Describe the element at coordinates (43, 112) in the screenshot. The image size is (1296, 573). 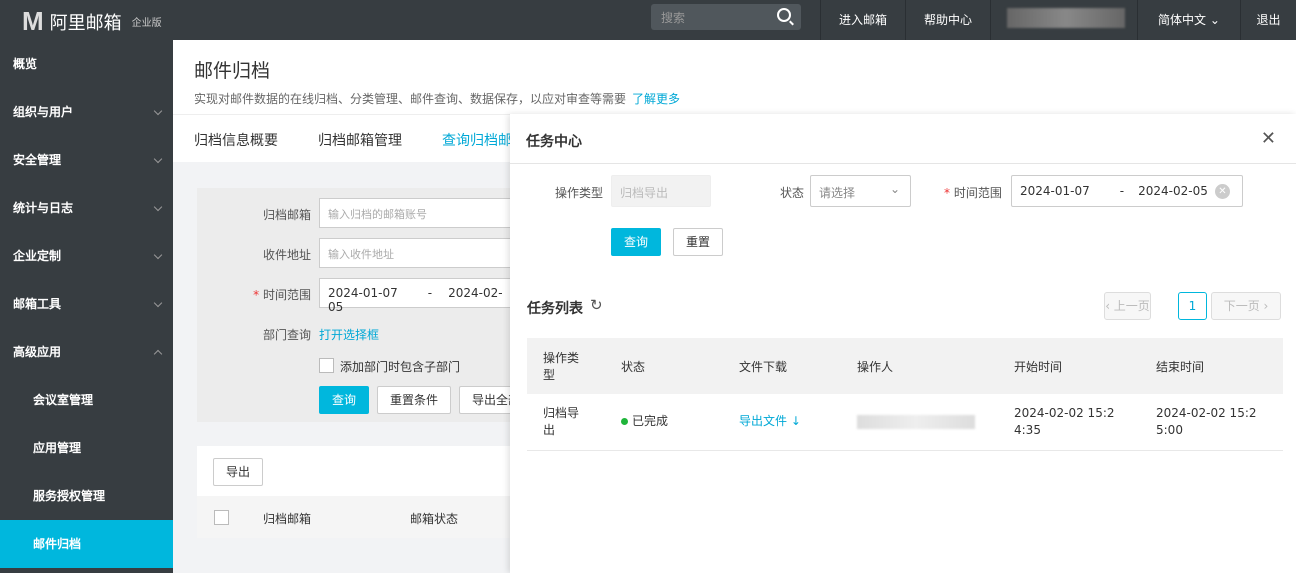
I see `label: 组织与用户` at that location.